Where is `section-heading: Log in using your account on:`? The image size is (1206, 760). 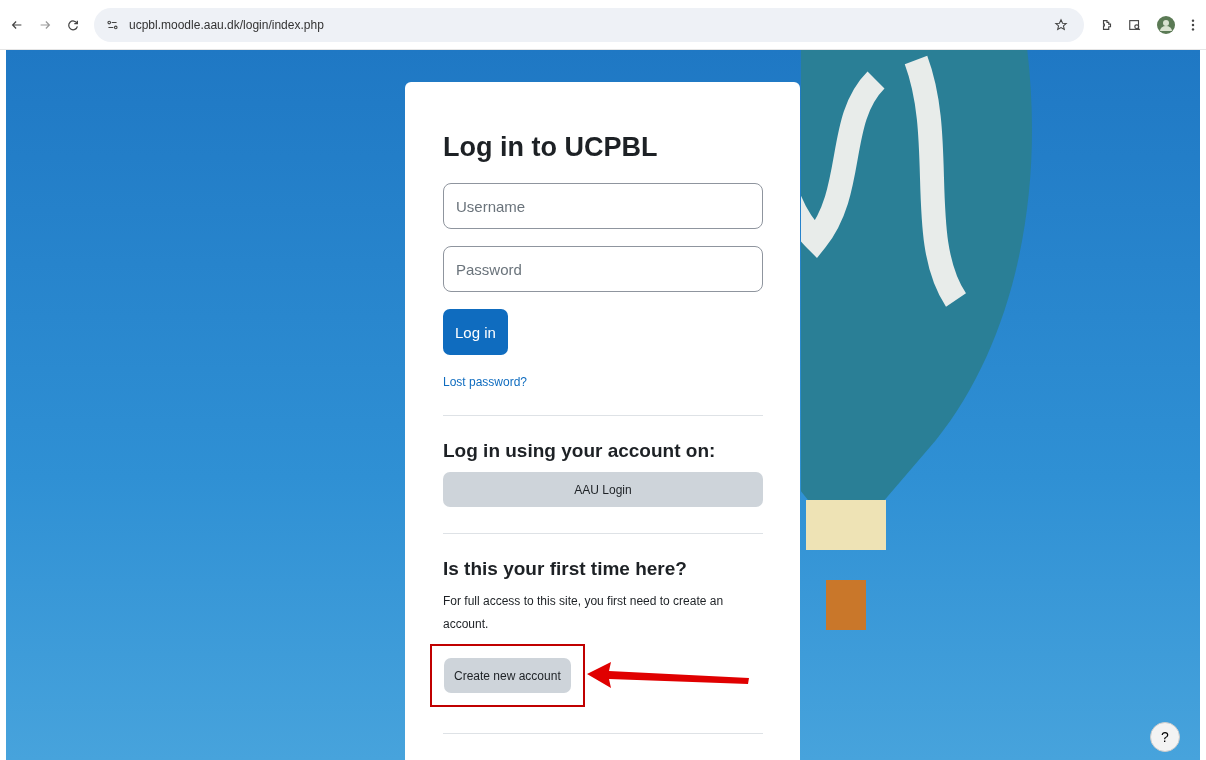
section-heading: Log in using your account on: is located at coordinates (579, 451).